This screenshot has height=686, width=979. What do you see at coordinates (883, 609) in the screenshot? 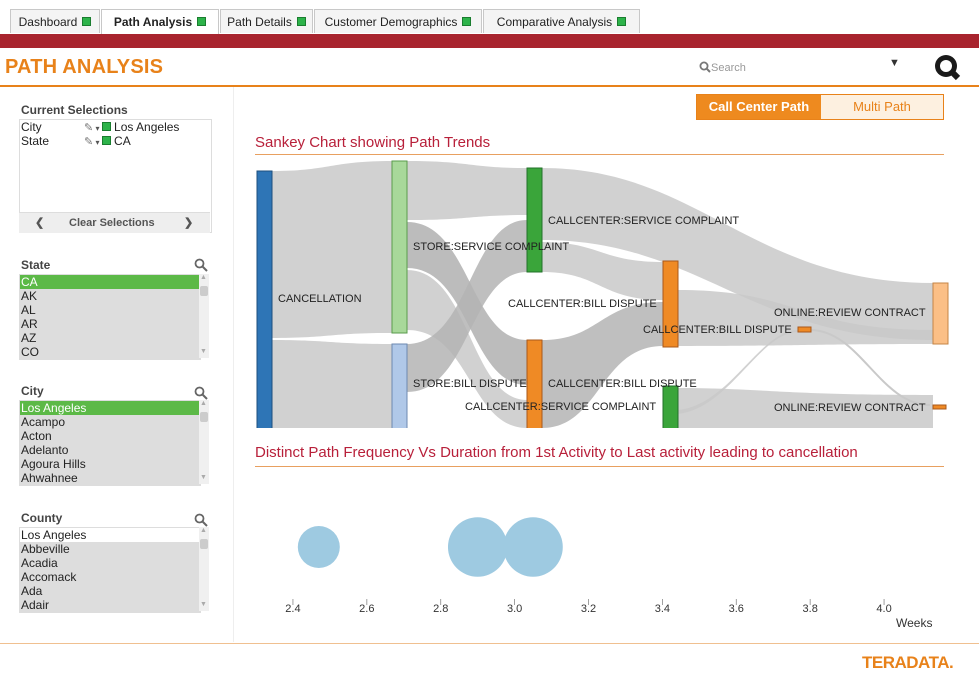
I see `x-tick-label: 4.0` at bounding box center [883, 609].